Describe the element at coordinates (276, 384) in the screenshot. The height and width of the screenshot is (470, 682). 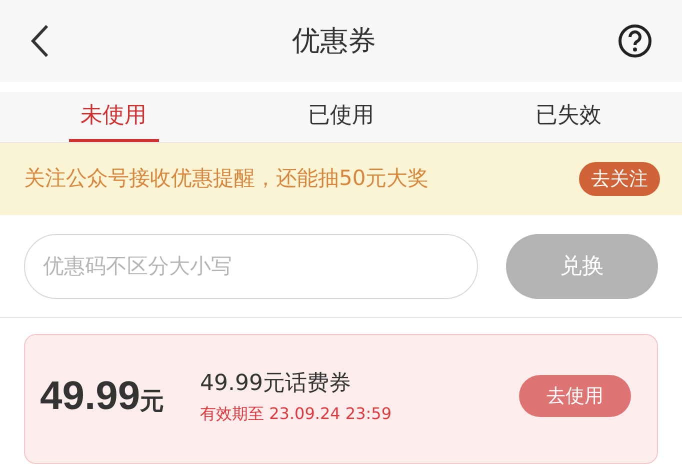
I see `coupon-name: 49.99元话费券` at that location.